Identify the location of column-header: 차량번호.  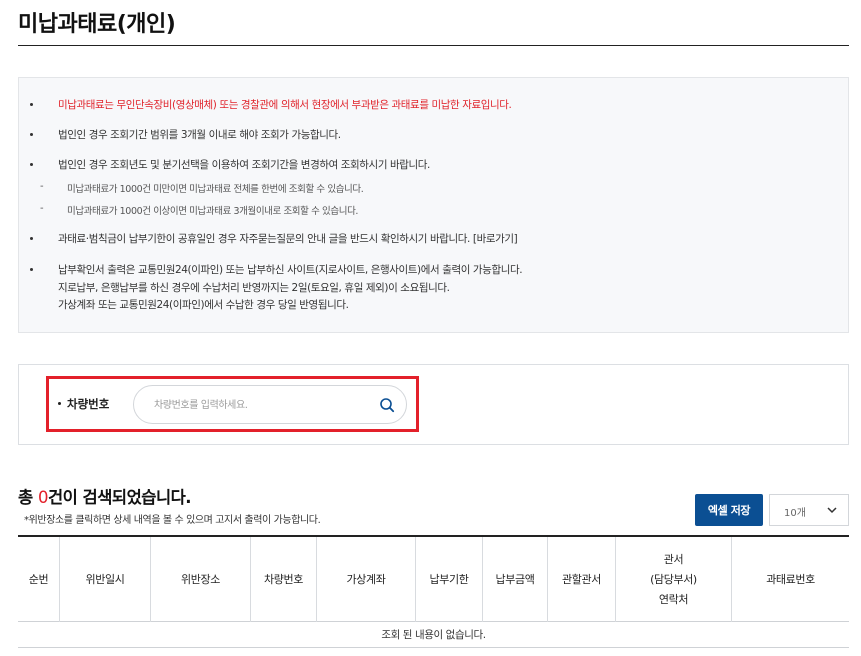
(283, 579).